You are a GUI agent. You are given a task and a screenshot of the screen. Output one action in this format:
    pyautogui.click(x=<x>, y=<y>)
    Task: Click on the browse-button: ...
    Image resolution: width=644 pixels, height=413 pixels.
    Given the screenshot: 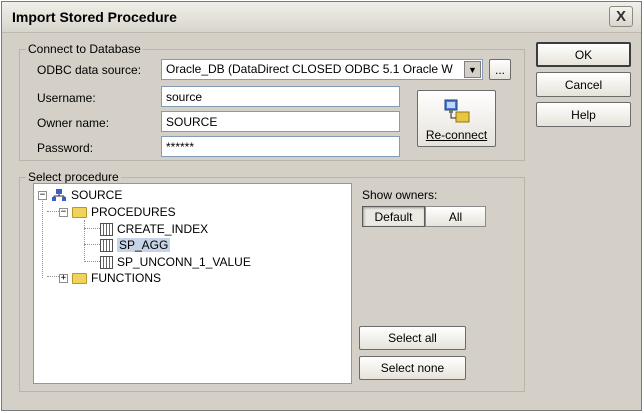 What is the action you would take?
    pyautogui.click(x=500, y=69)
    